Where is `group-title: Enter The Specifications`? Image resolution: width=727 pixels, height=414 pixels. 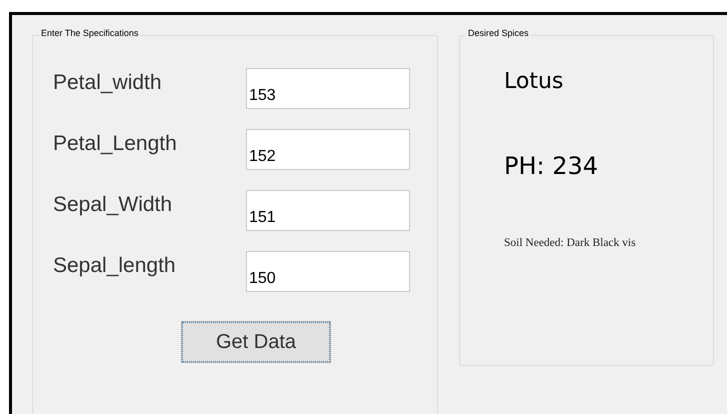 group-title: Enter The Specifications is located at coordinates (89, 33).